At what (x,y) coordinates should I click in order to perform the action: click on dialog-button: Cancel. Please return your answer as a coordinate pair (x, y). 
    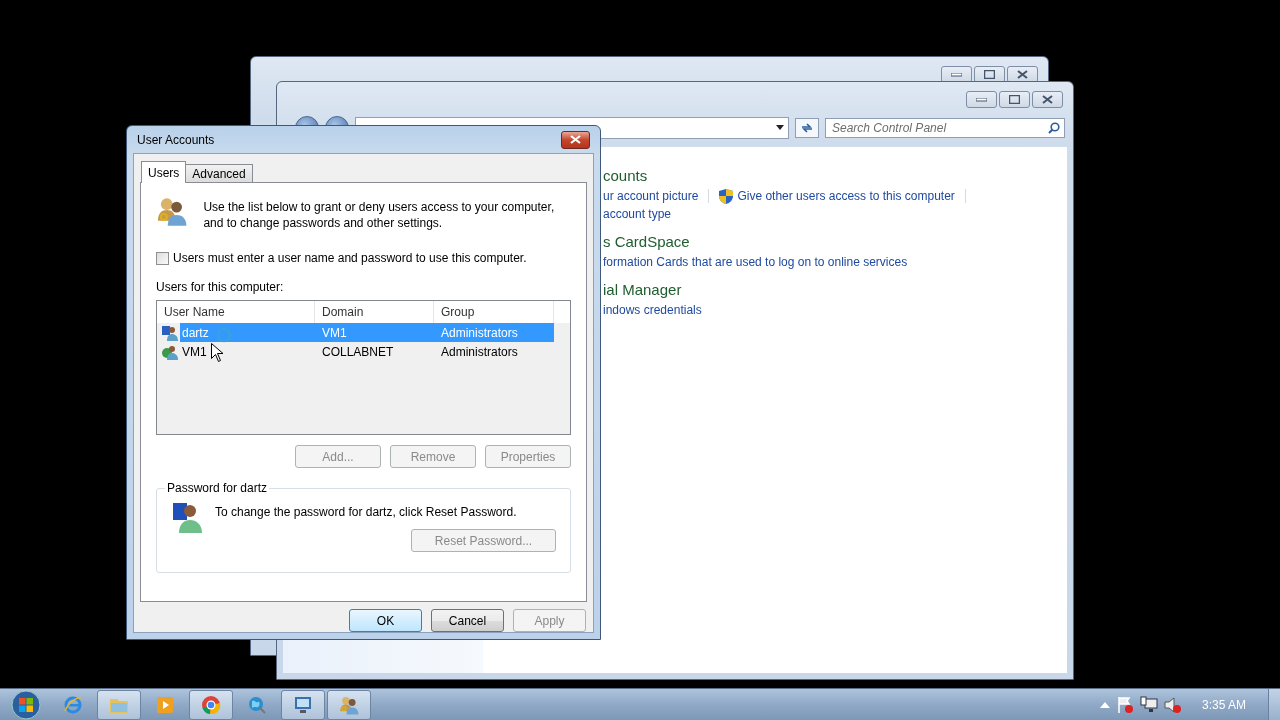
    Looking at the image, I should click on (467, 620).